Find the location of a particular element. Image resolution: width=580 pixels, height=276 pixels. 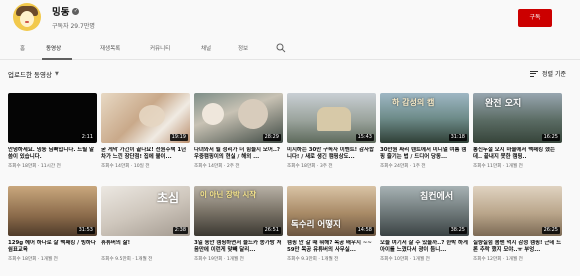

thumbnail-caption: 이 아닌 장박 시작 is located at coordinates (228, 194).